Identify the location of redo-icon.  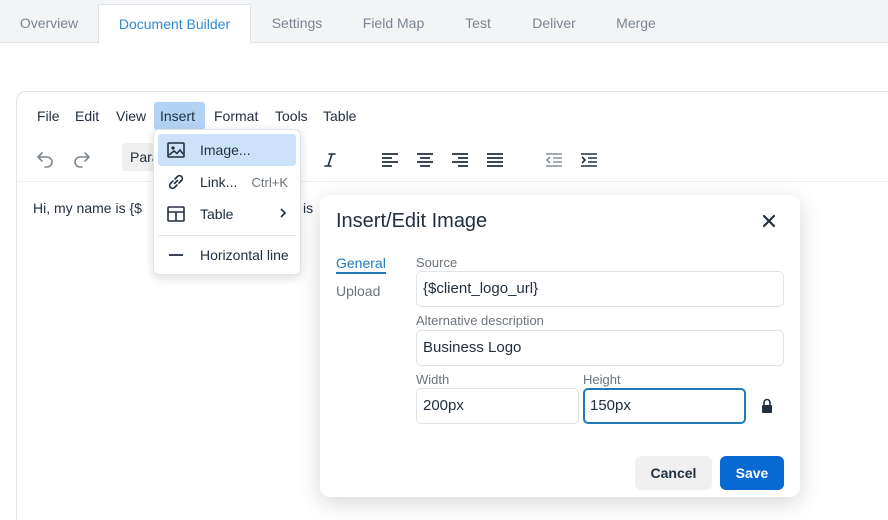
(82, 160).